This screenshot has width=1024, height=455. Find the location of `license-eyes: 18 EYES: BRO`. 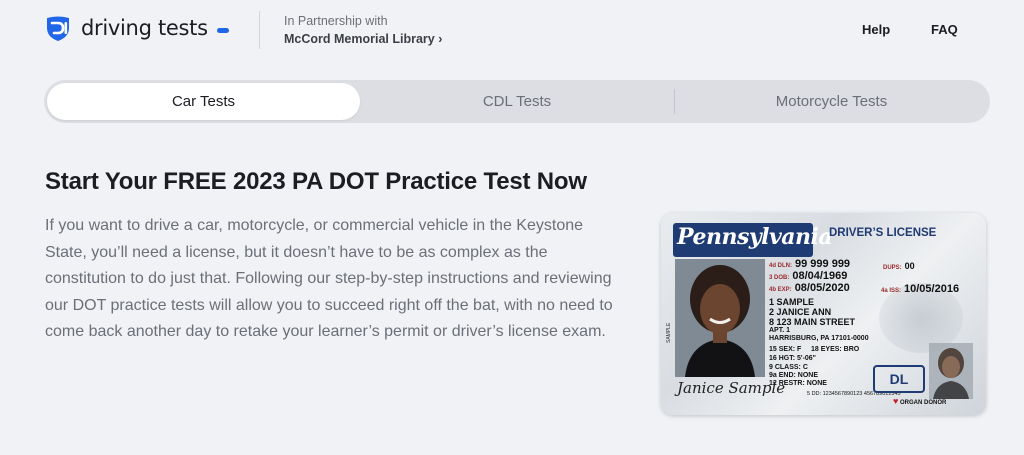

license-eyes: 18 EYES: BRO is located at coordinates (835, 349).